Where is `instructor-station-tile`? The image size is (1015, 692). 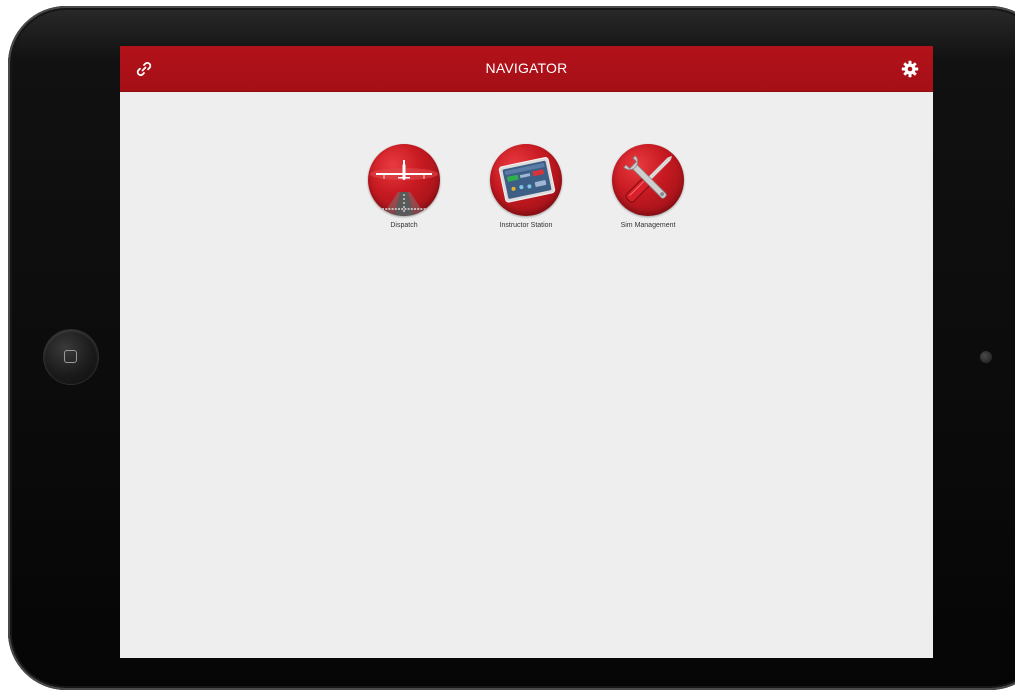 instructor-station-tile is located at coordinates (526, 180).